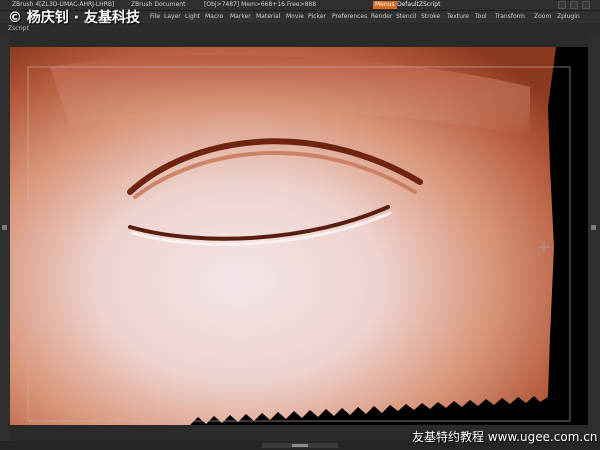 The height and width of the screenshot is (450, 600). I want to click on watermark-top-left: © 杨庆钊 · 友基科技, so click(74, 18).